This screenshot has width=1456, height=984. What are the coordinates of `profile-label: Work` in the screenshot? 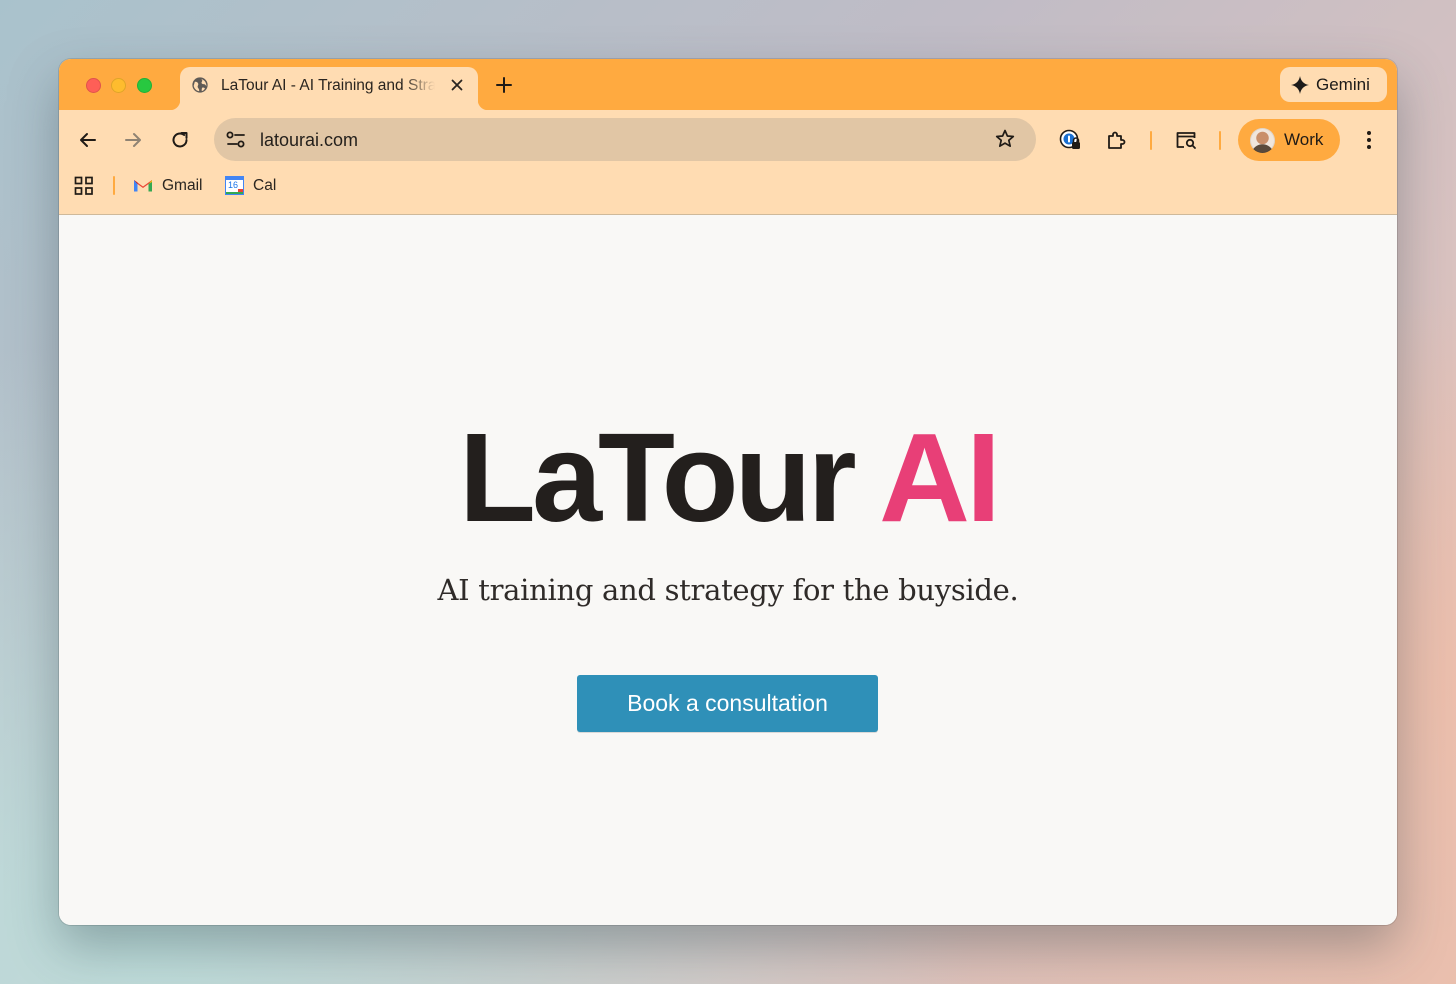 It's located at (1304, 139).